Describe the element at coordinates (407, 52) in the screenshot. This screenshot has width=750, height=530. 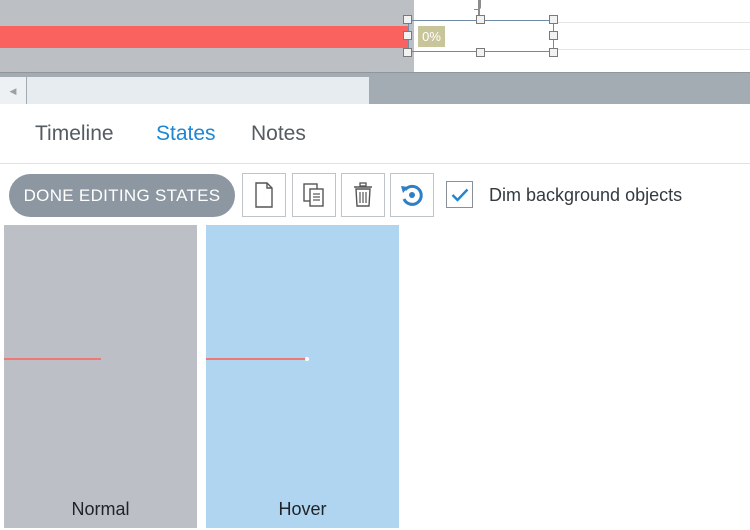
I see `resize-handle-bottom-left` at that location.